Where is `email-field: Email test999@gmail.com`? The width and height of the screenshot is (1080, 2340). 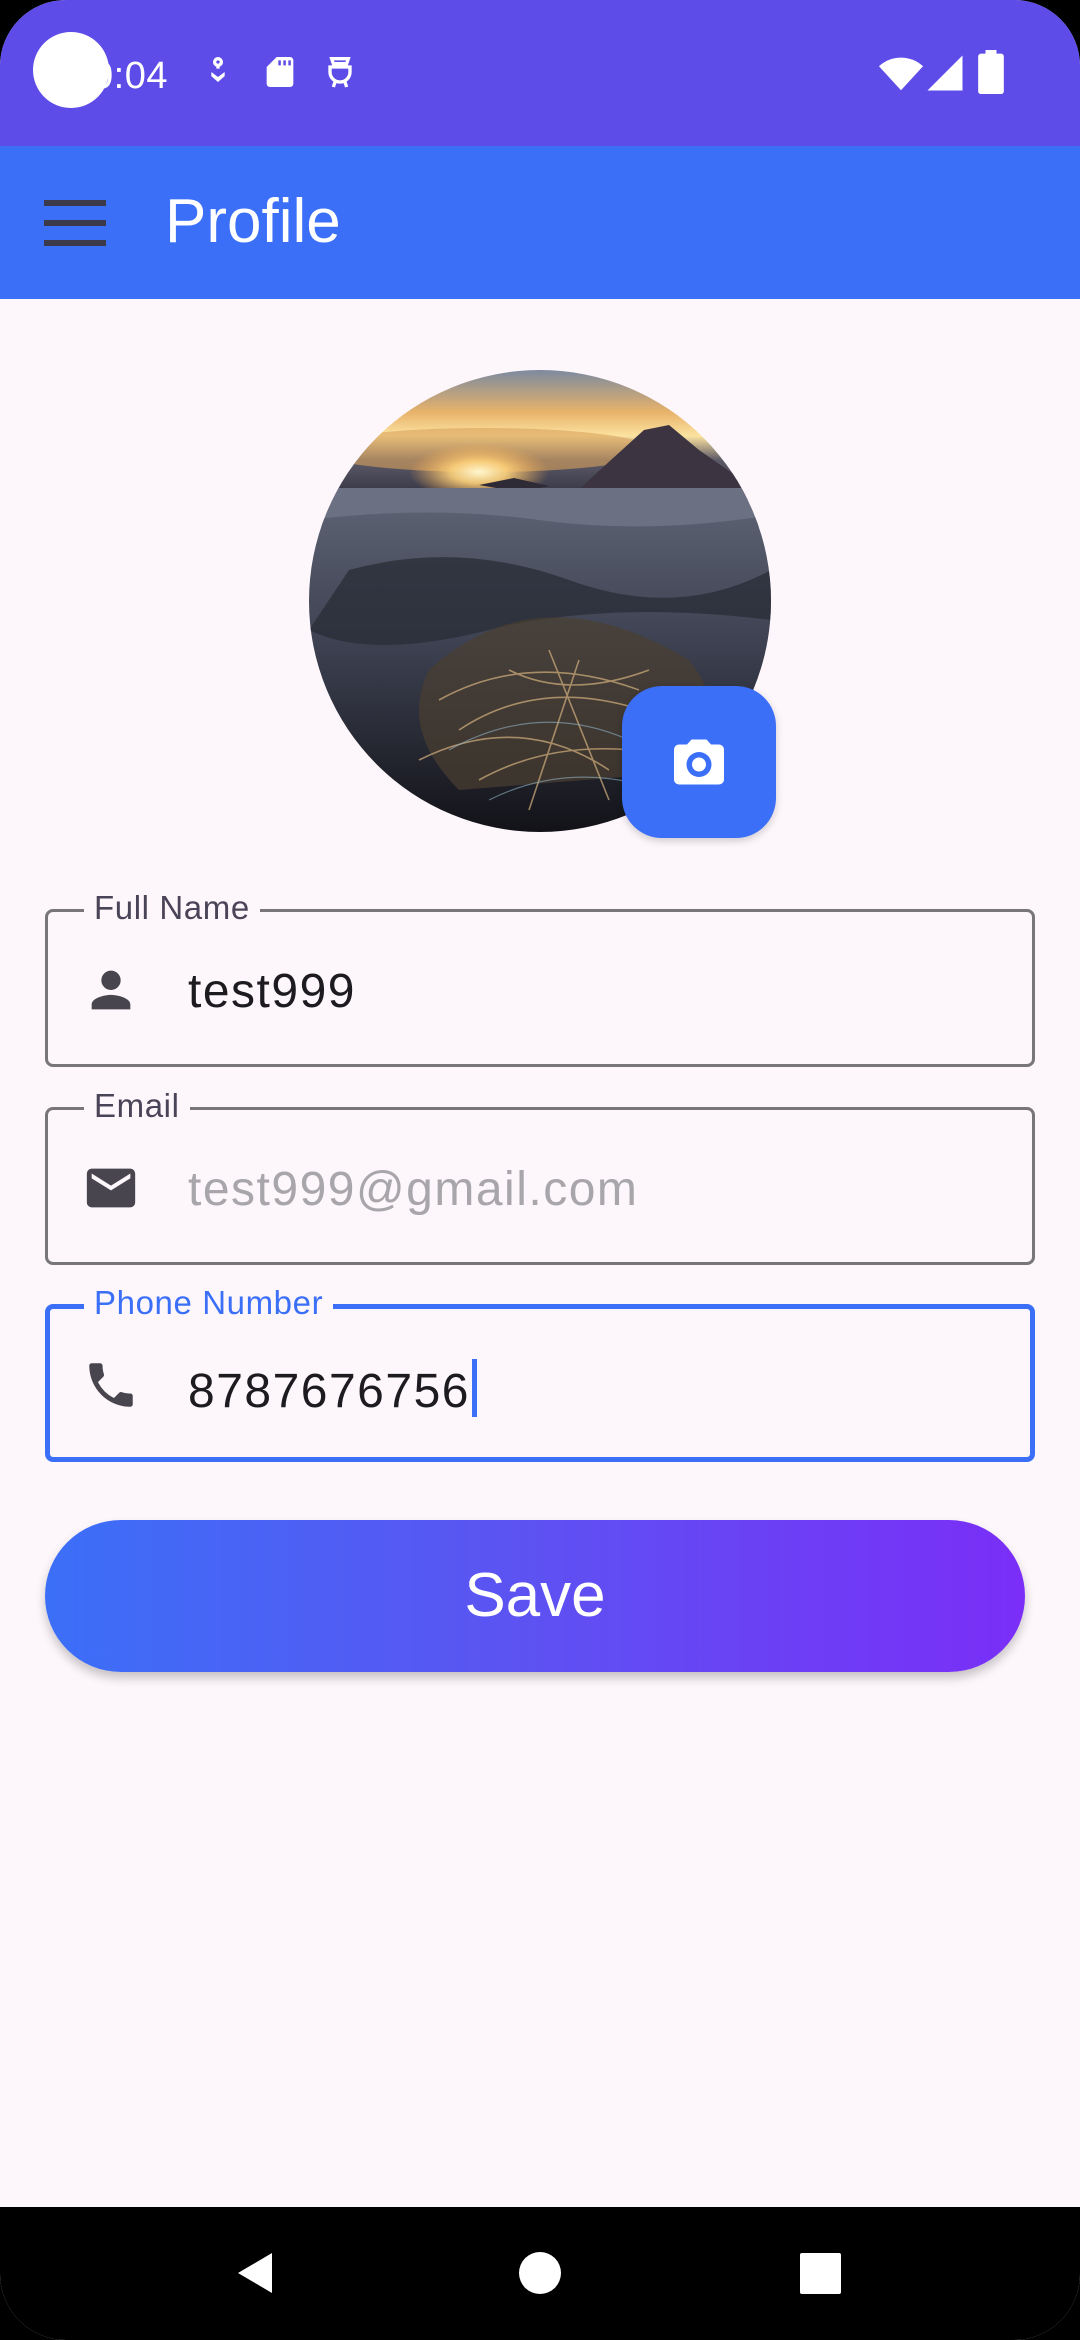 email-field: Email test999@gmail.com is located at coordinates (540, 1175).